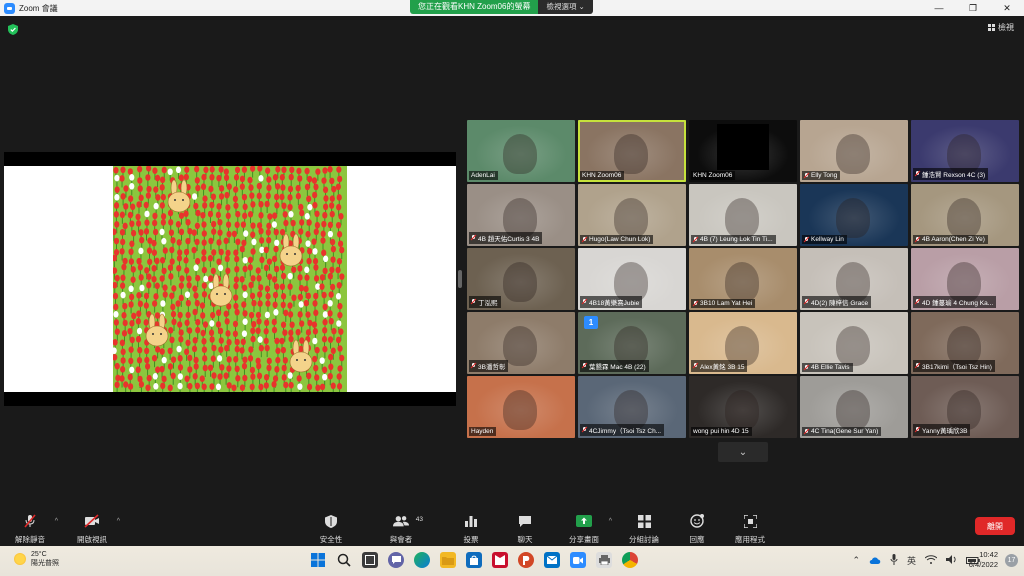 This screenshot has height=576, width=1024. Describe the element at coordinates (591, 322) in the screenshot. I see `page-number-badge: 1` at that location.